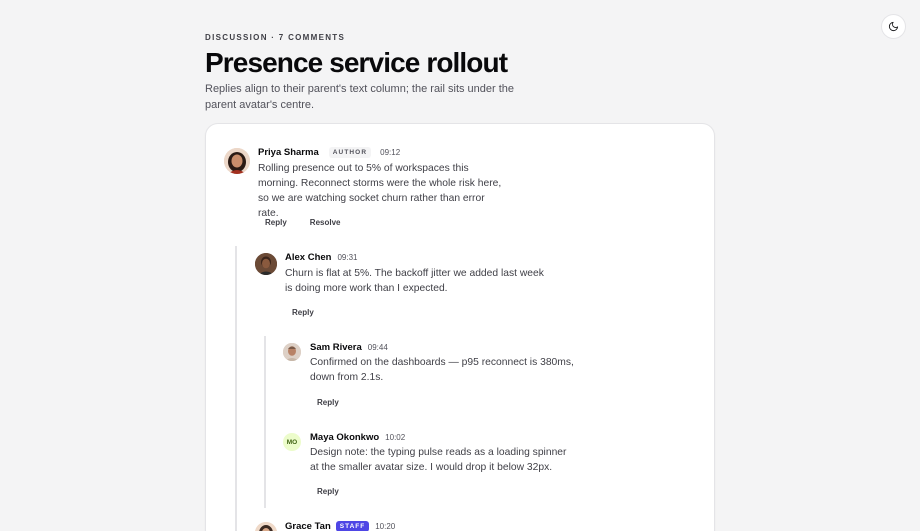 The image size is (920, 531). What do you see at coordinates (395, 437) in the screenshot?
I see `comment-time: 10:02` at bounding box center [395, 437].